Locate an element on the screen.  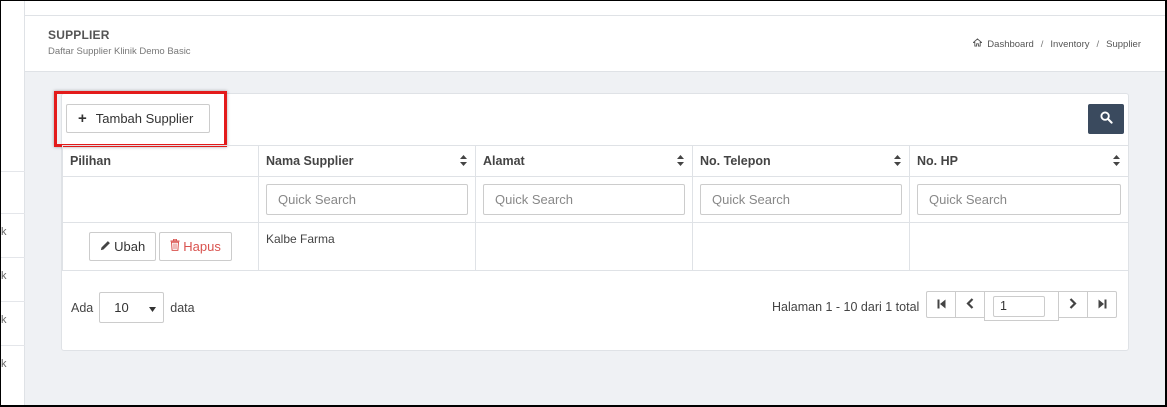
first-page-icon is located at coordinates (941, 304).